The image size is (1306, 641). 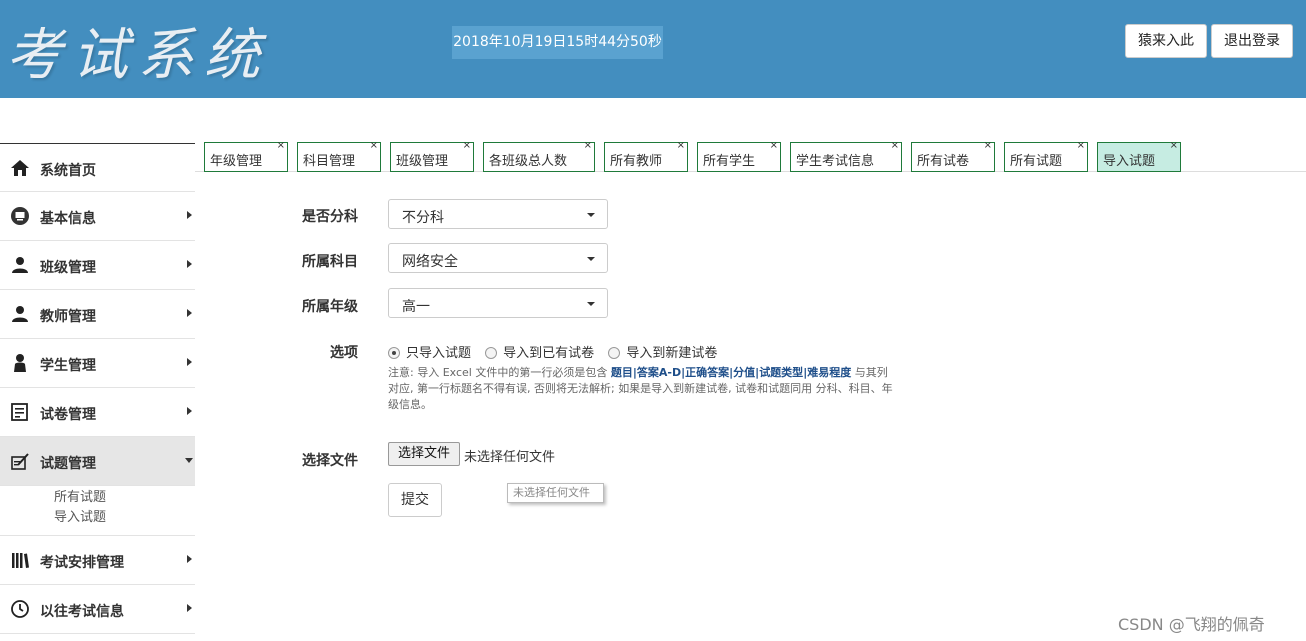 What do you see at coordinates (246, 156) in the screenshot?
I see `tab-grade-management: 年级管理 ×` at bounding box center [246, 156].